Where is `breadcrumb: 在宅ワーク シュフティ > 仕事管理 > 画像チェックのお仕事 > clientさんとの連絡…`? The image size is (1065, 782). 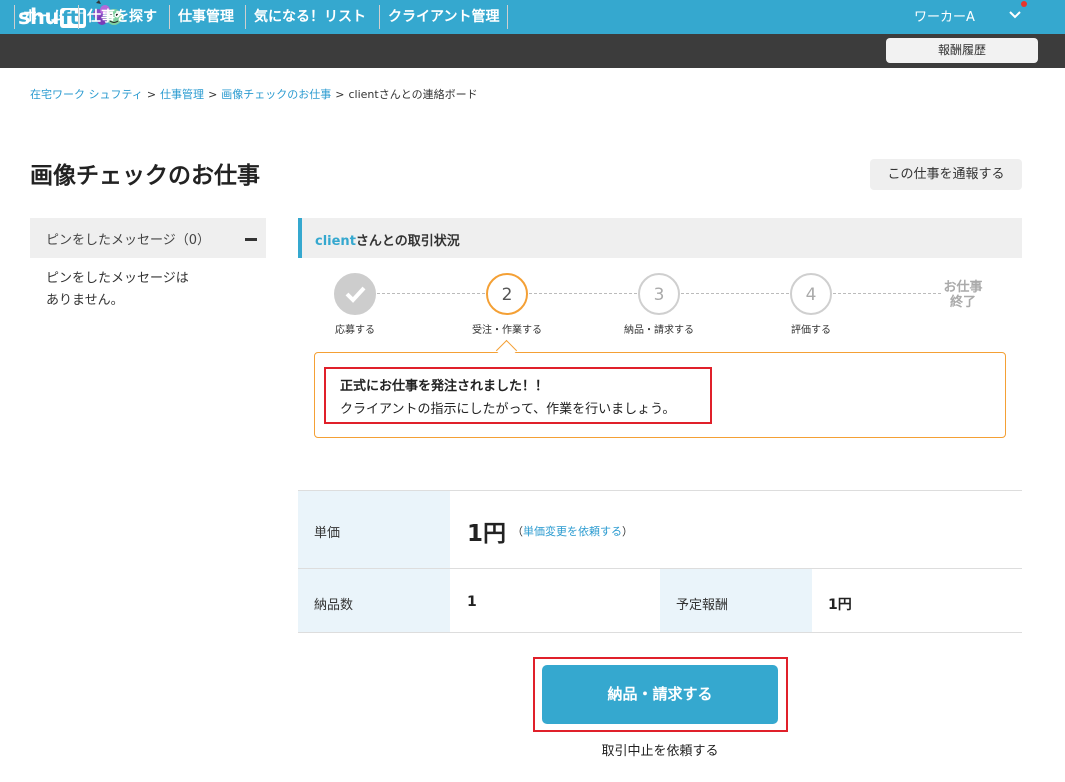 breadcrumb: 在宅ワーク シュフティ > 仕事管理 > 画像チェックのお仕事 > clientさんとの連絡… is located at coordinates (254, 94).